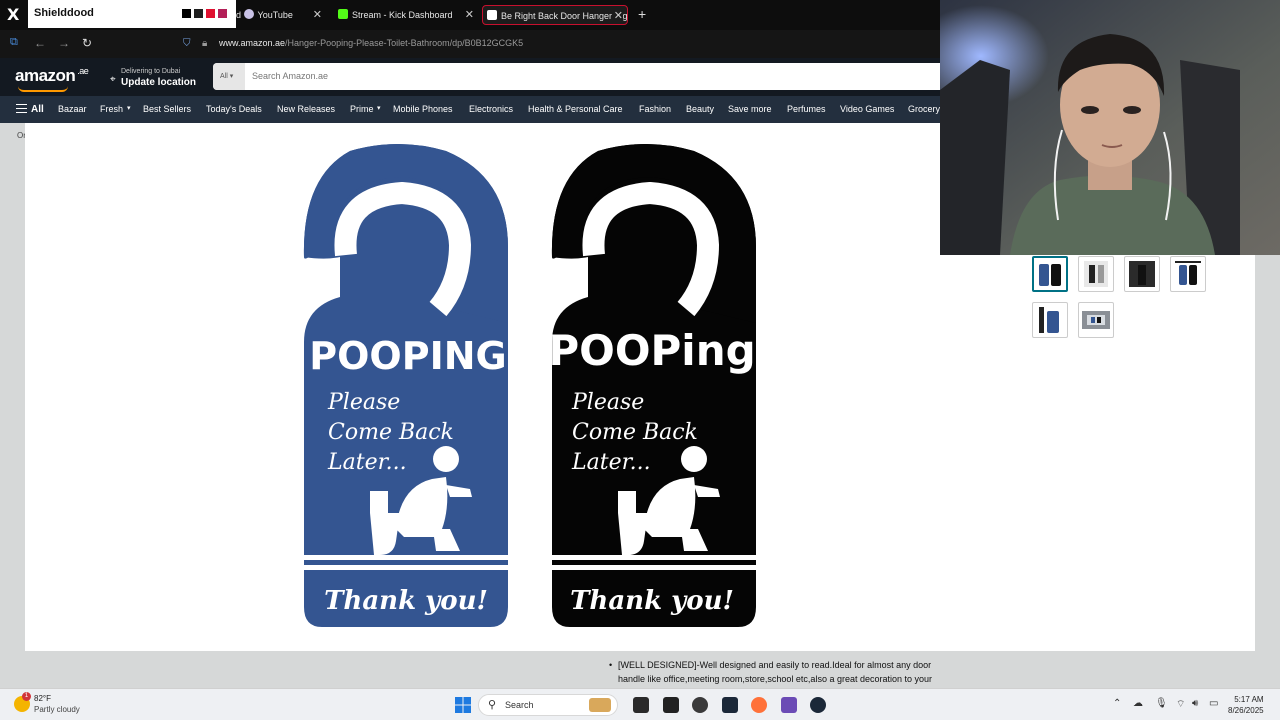  What do you see at coordinates (13, 15) in the screenshot?
I see `x-logo-icon: X` at bounding box center [13, 15].